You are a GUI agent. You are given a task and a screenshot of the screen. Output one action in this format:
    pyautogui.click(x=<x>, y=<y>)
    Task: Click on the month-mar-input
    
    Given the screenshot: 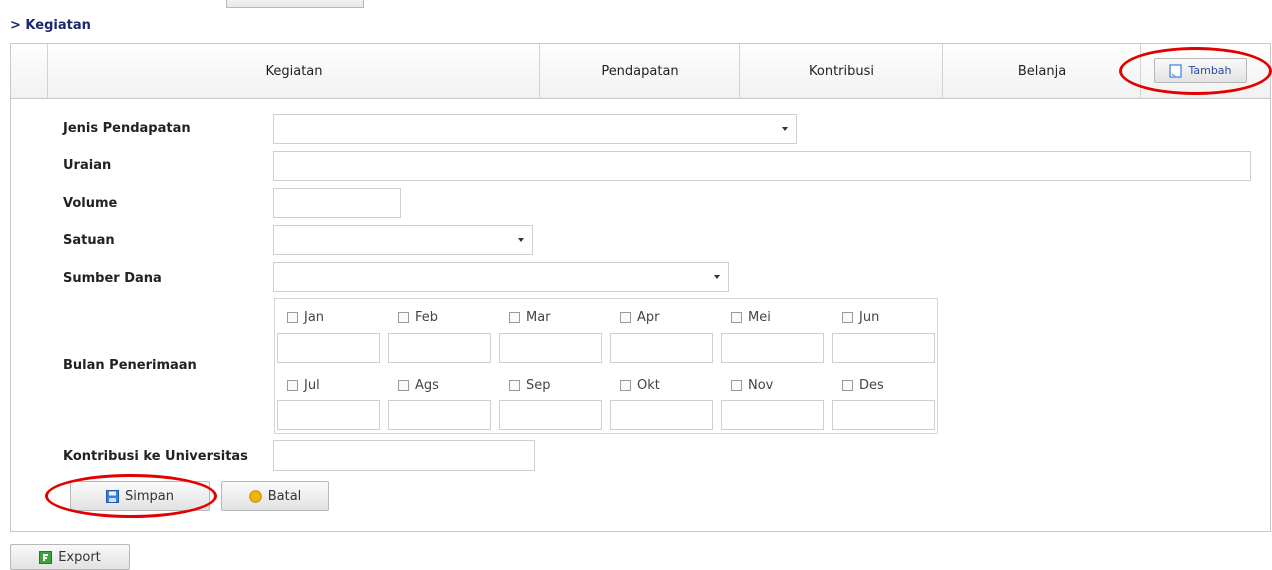 What is the action you would take?
    pyautogui.click(x=550, y=348)
    